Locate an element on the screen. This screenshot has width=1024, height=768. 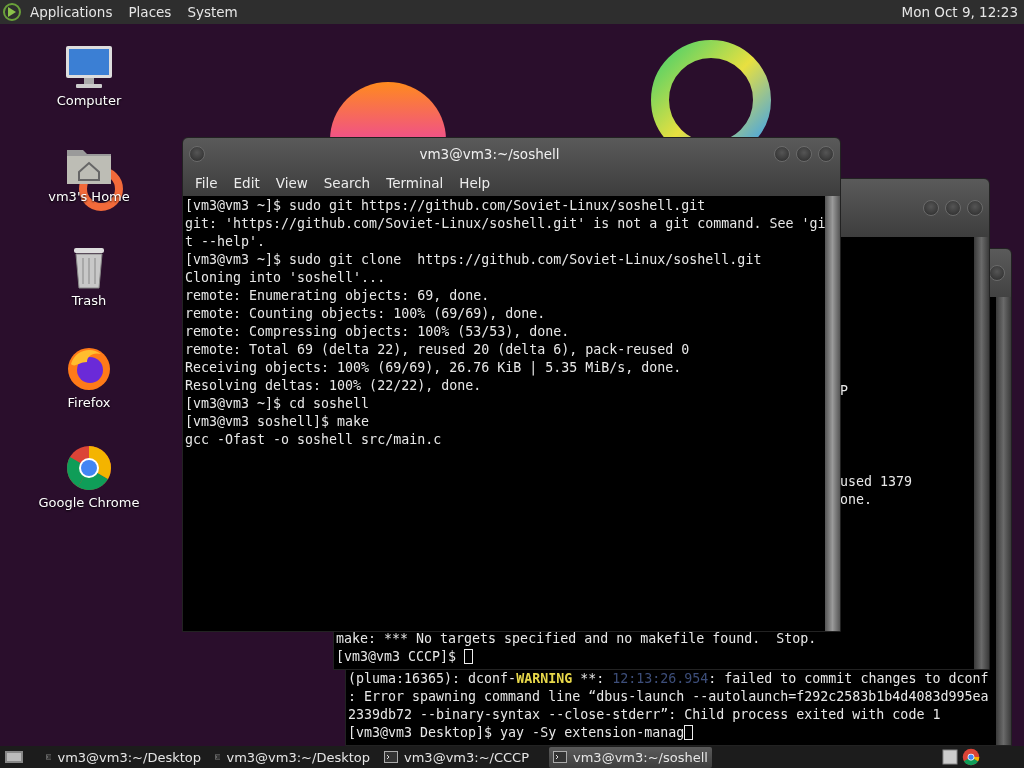
terminal-line: [vm3@vm3 ~]$ sudo git https://github.com/Soviet-Linux/soshell.git is located at coordinates (446, 206).